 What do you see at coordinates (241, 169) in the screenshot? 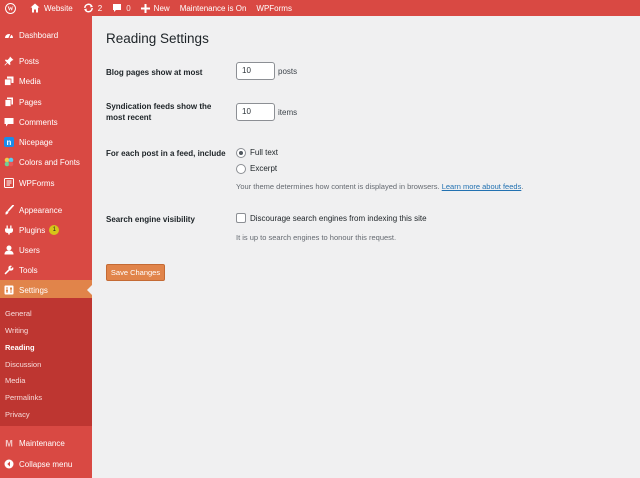
I see `feed-excerpt-radio` at bounding box center [241, 169].